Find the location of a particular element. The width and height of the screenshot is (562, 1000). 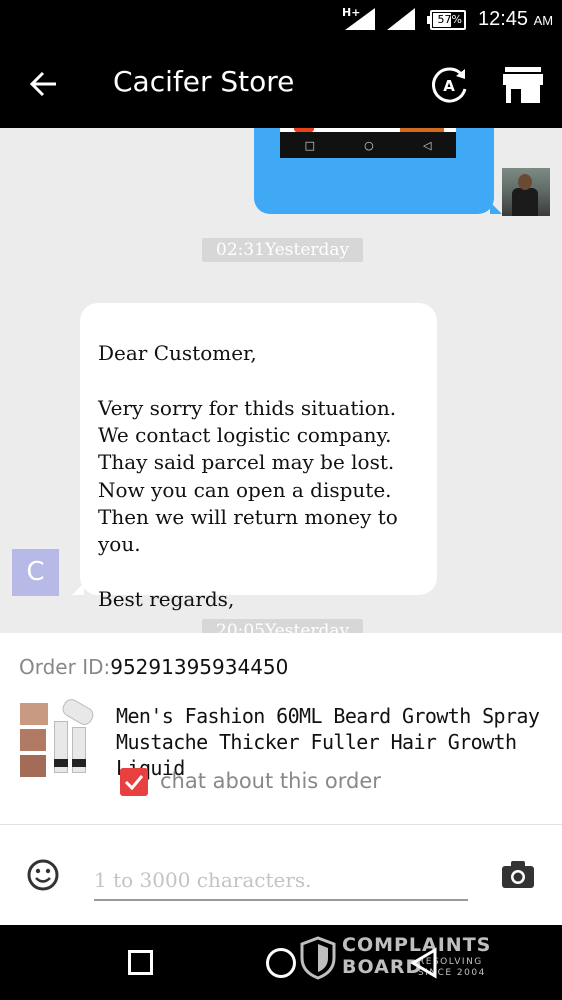

clock-time: 12:45 is located at coordinates (503, 19).